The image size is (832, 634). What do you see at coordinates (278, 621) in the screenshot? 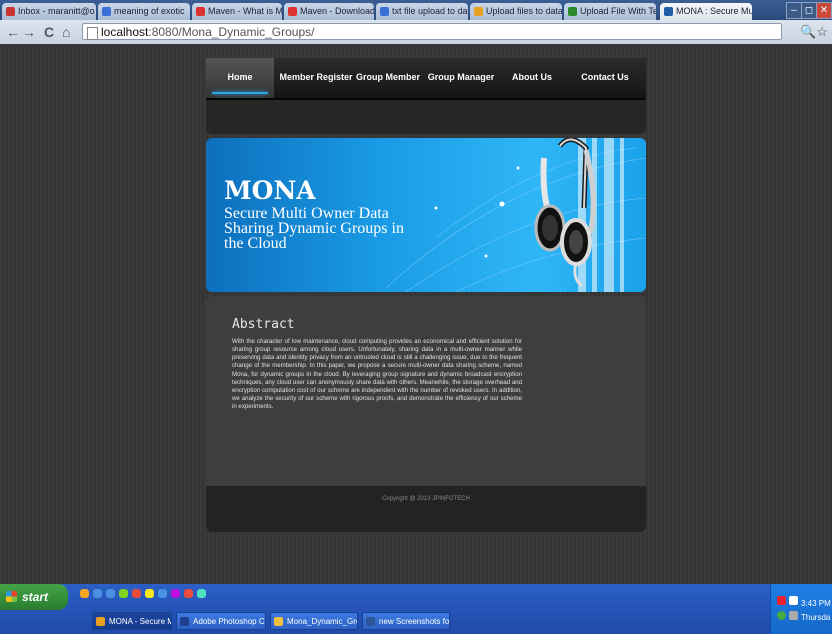
I see `folder-icon` at bounding box center [278, 621].